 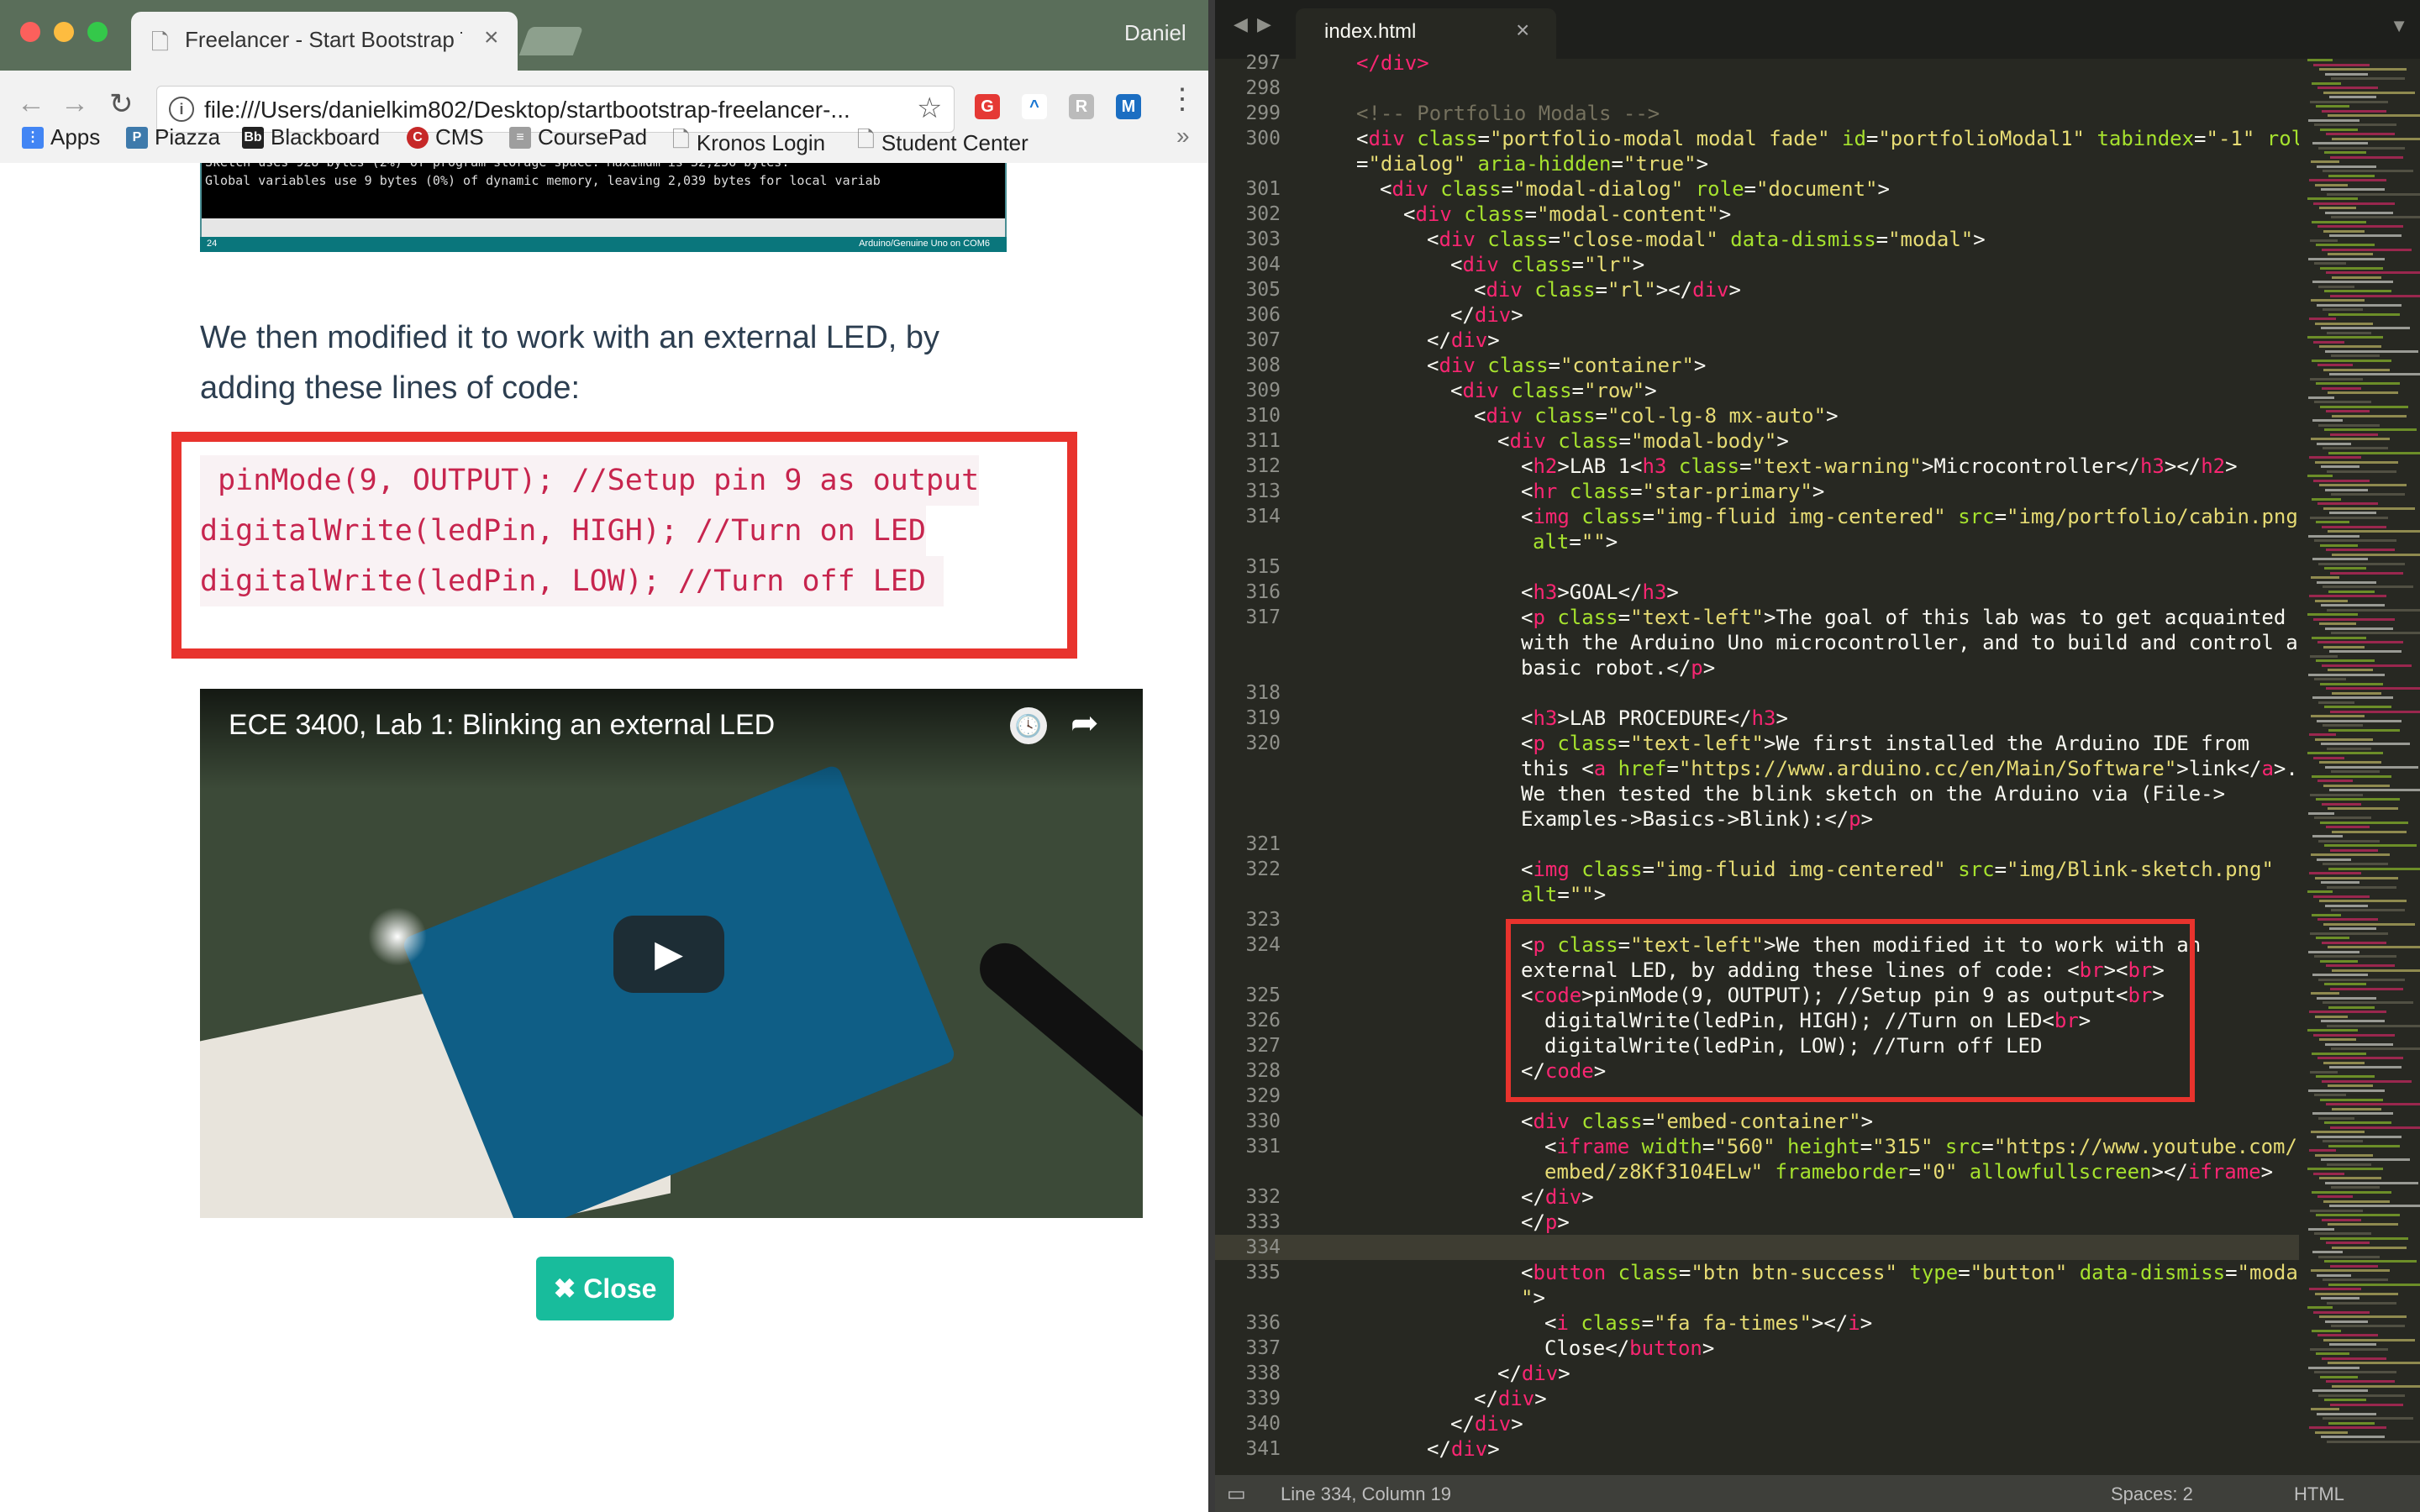 What do you see at coordinates (1263, 1046) in the screenshot?
I see `line-number: 327` at bounding box center [1263, 1046].